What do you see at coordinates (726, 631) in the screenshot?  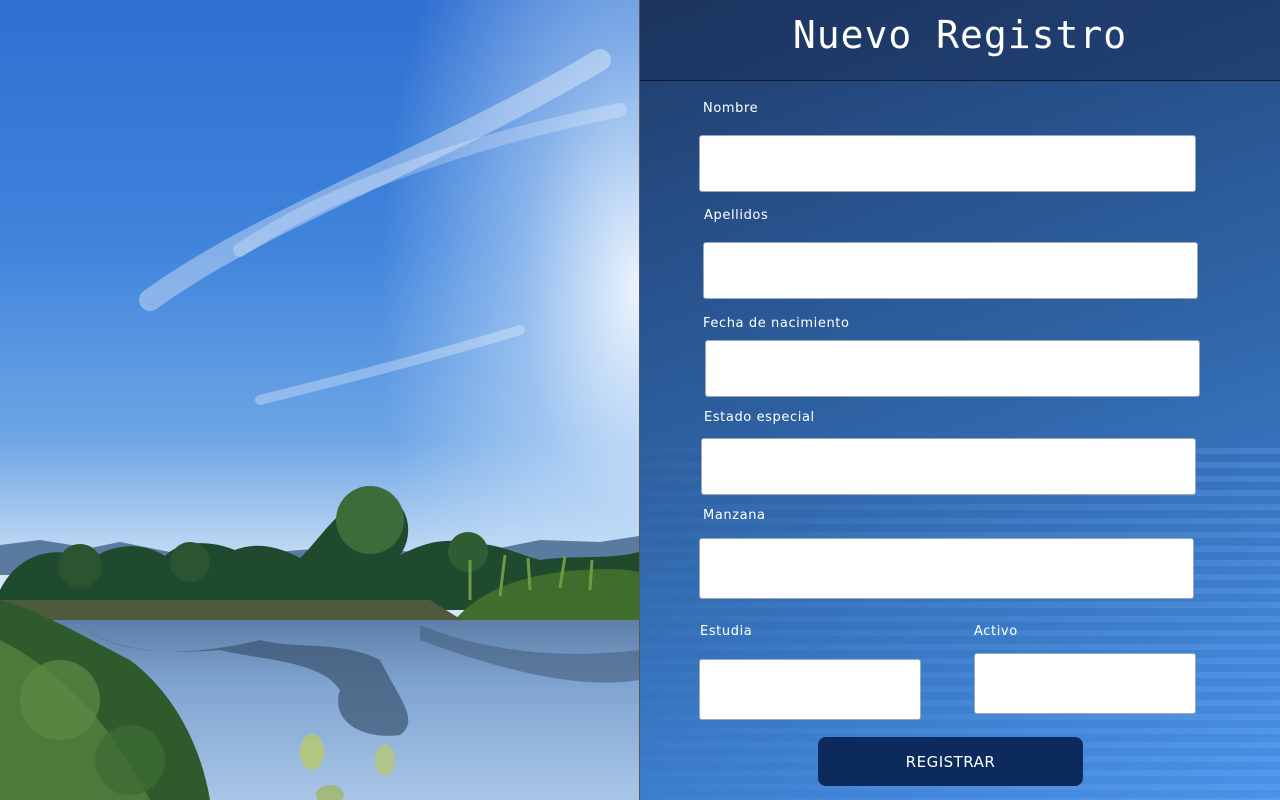 I see `estudia-label: Estudia` at bounding box center [726, 631].